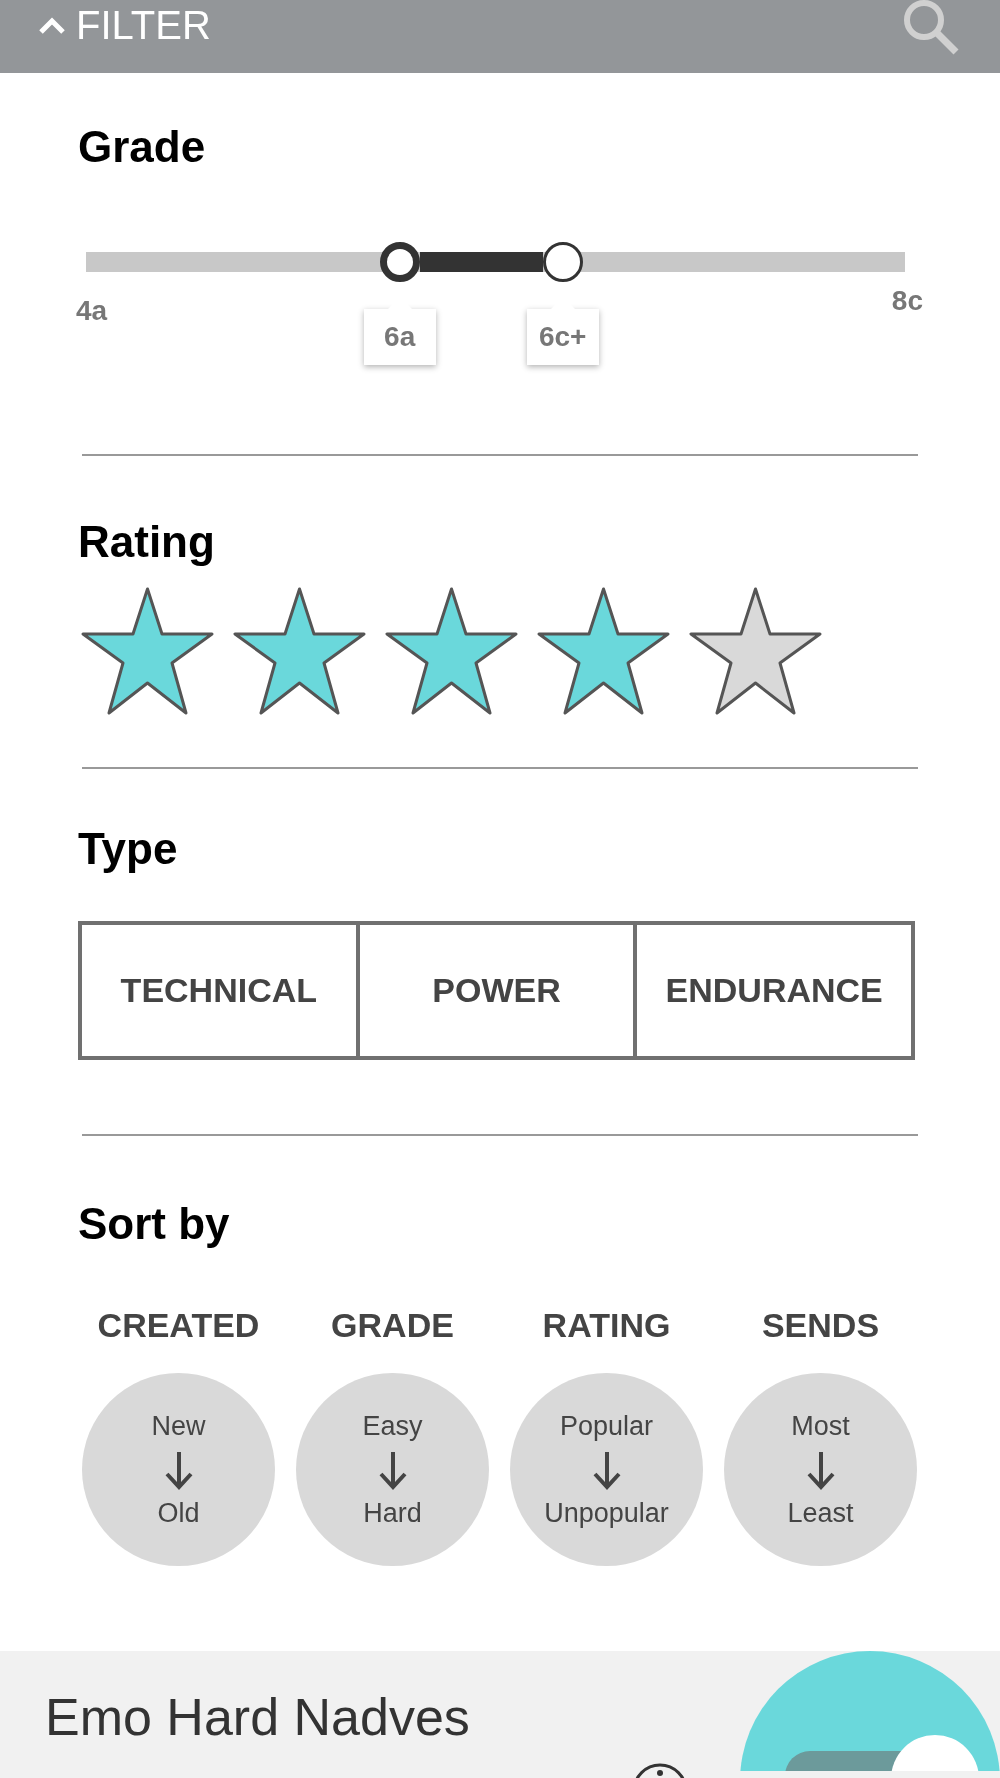 The height and width of the screenshot is (1778, 1000). I want to click on section-title: Sort by, so click(154, 1224).